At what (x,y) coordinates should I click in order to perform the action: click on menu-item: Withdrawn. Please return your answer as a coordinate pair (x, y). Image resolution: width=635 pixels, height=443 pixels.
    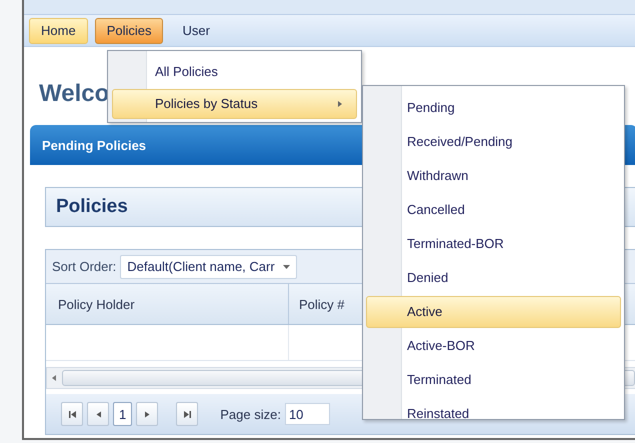
    Looking at the image, I should click on (493, 176).